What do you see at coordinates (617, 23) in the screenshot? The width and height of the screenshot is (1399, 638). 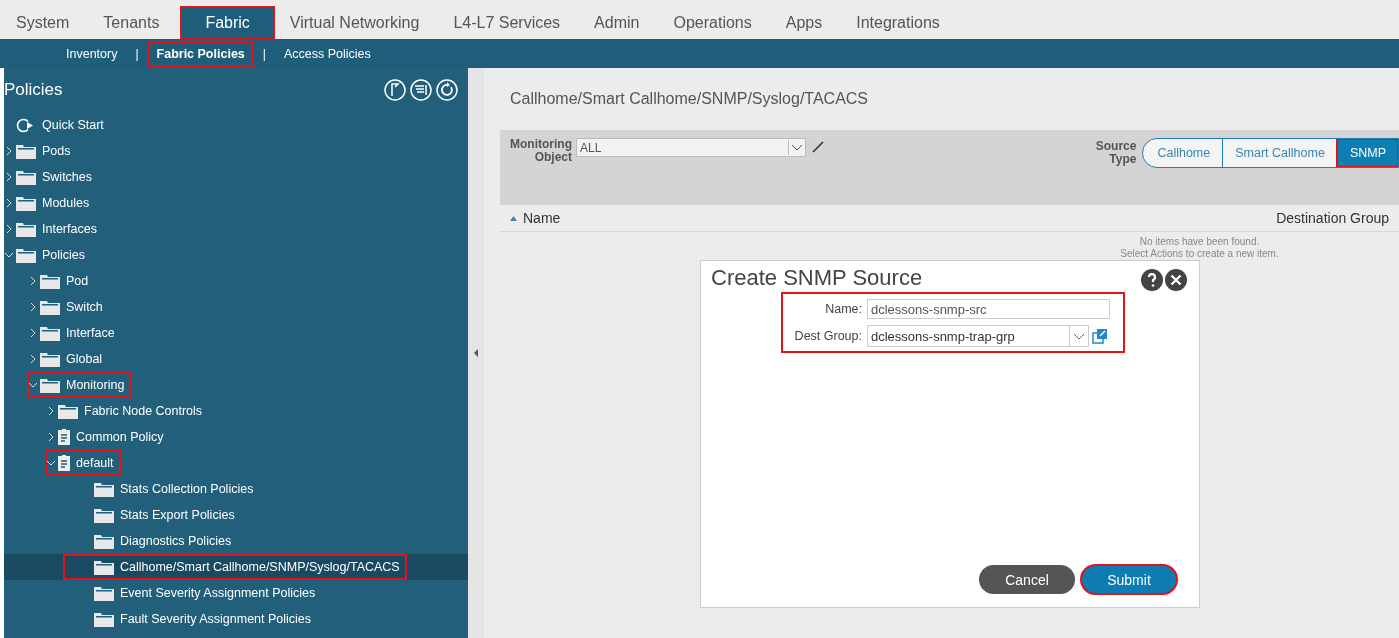 I see `nav-tab: Admin` at bounding box center [617, 23].